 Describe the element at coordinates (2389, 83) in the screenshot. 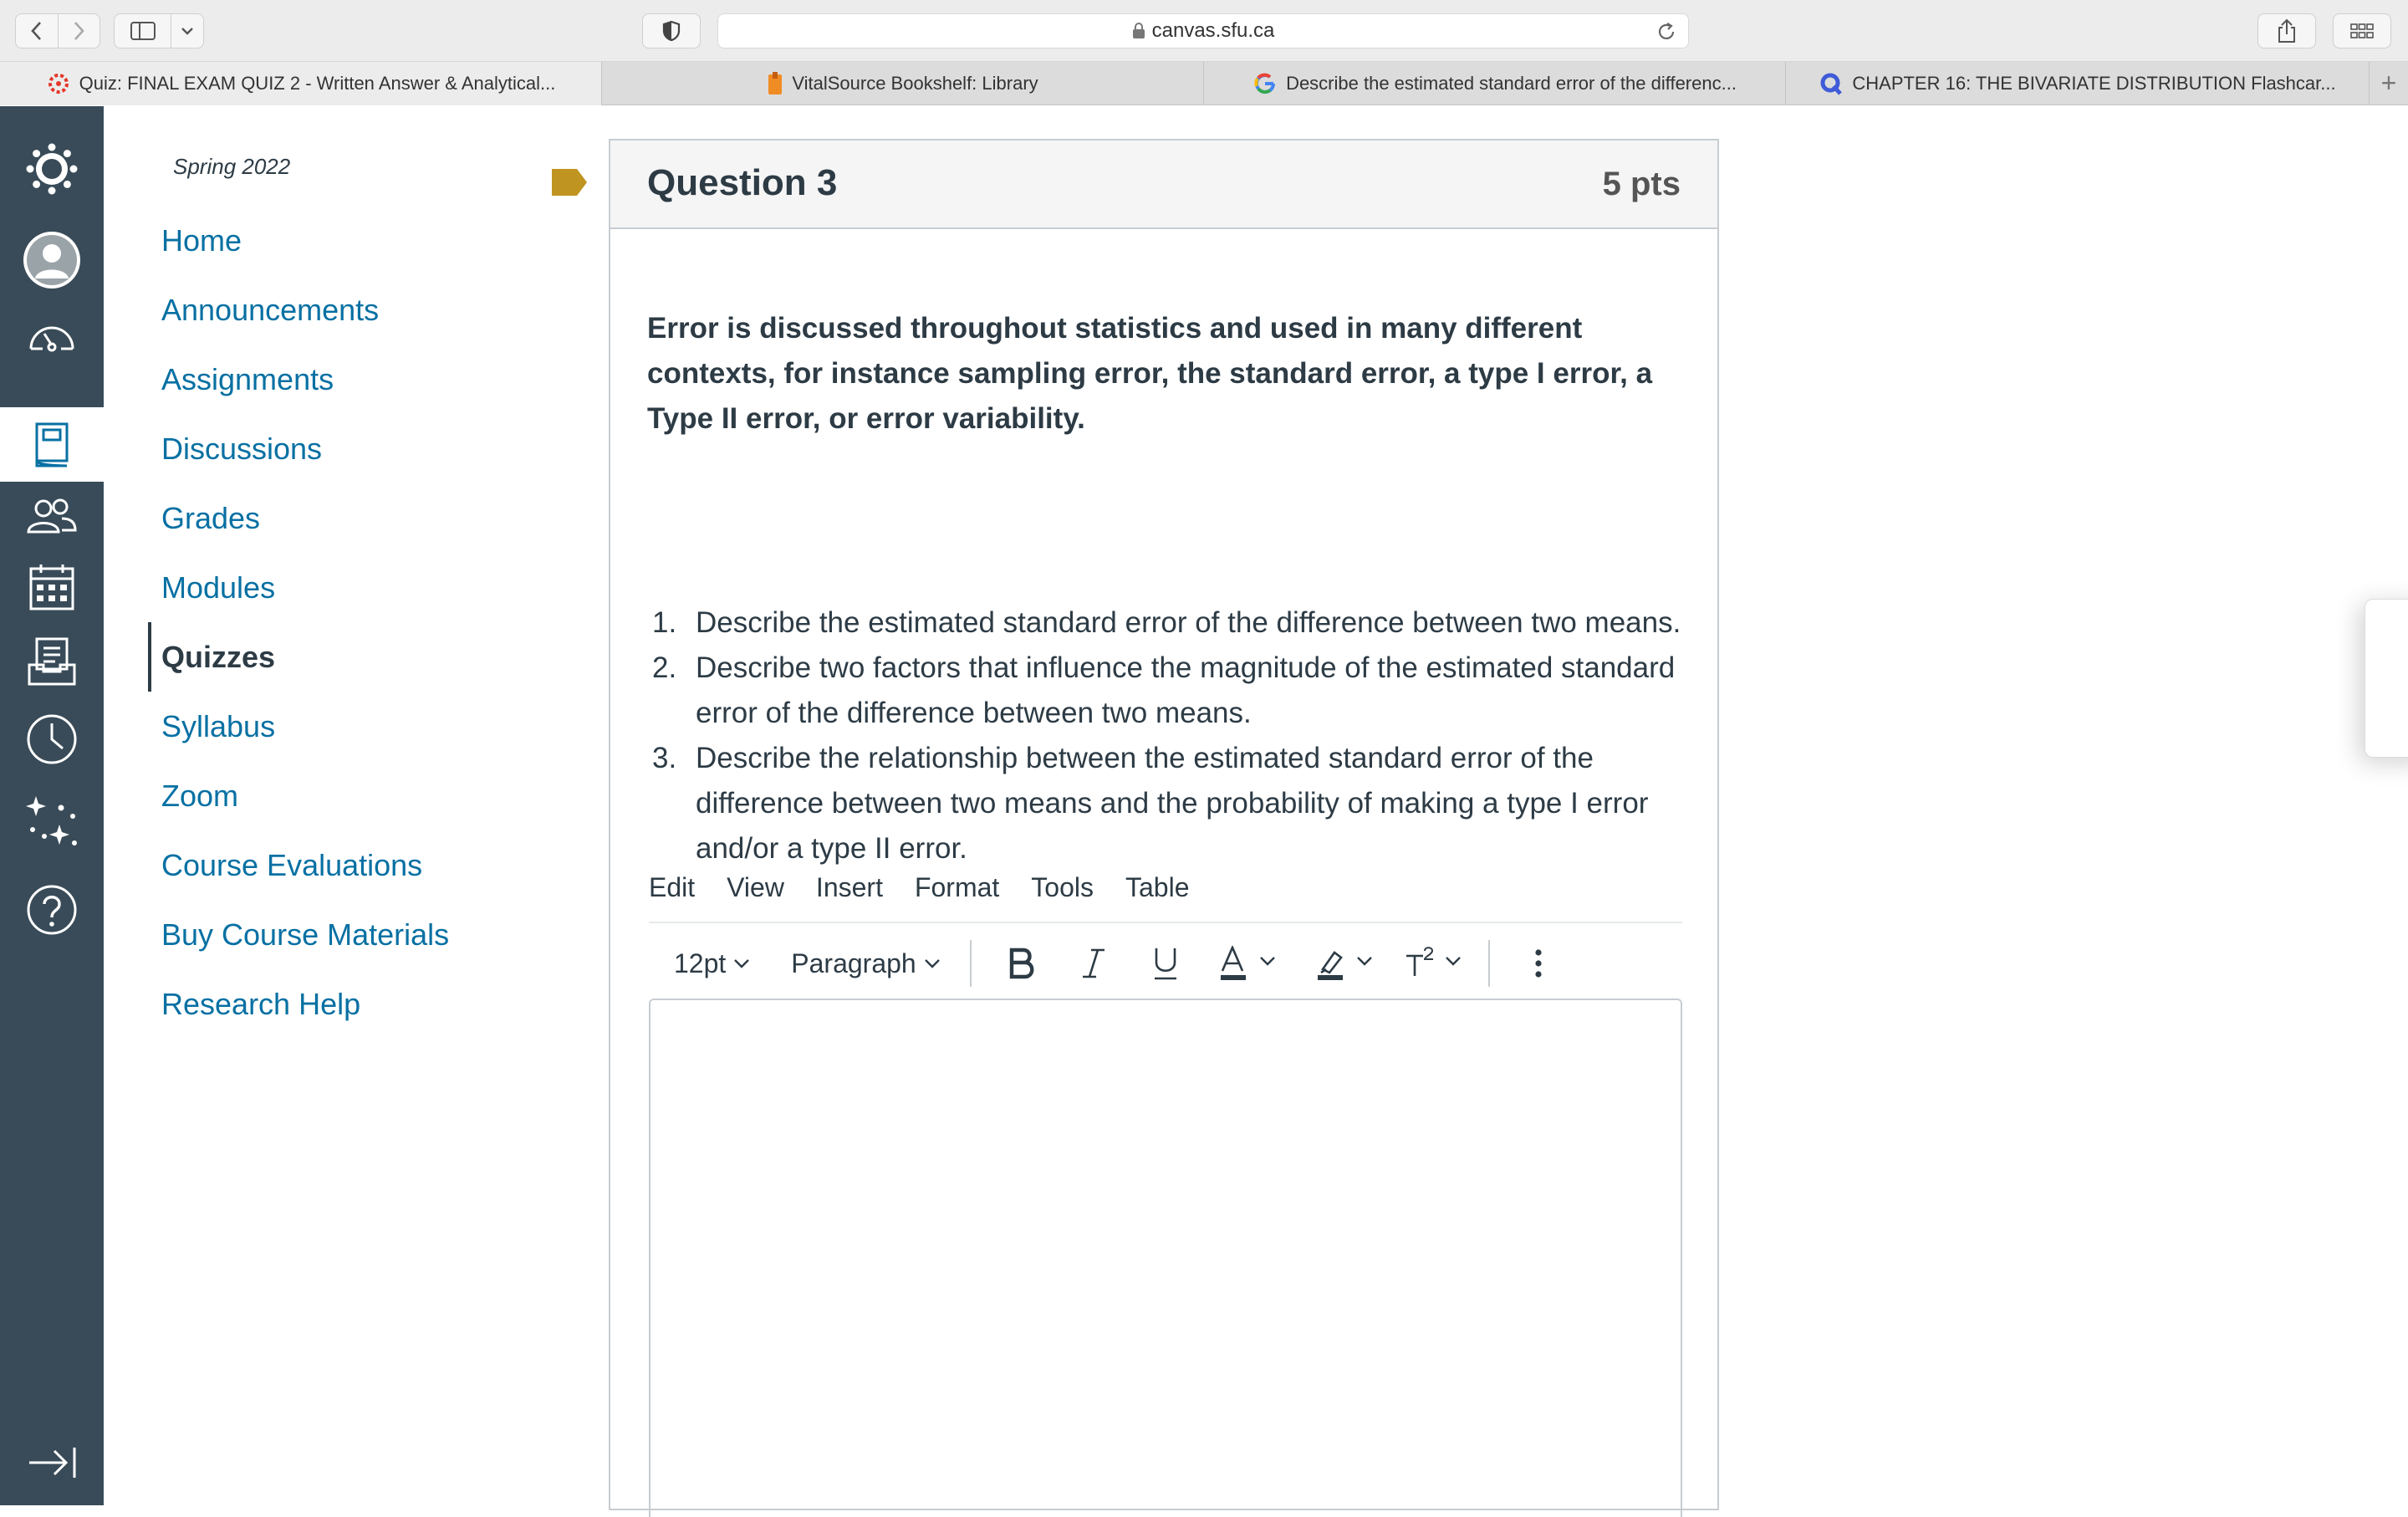

I see `new-tab-button: +` at that location.